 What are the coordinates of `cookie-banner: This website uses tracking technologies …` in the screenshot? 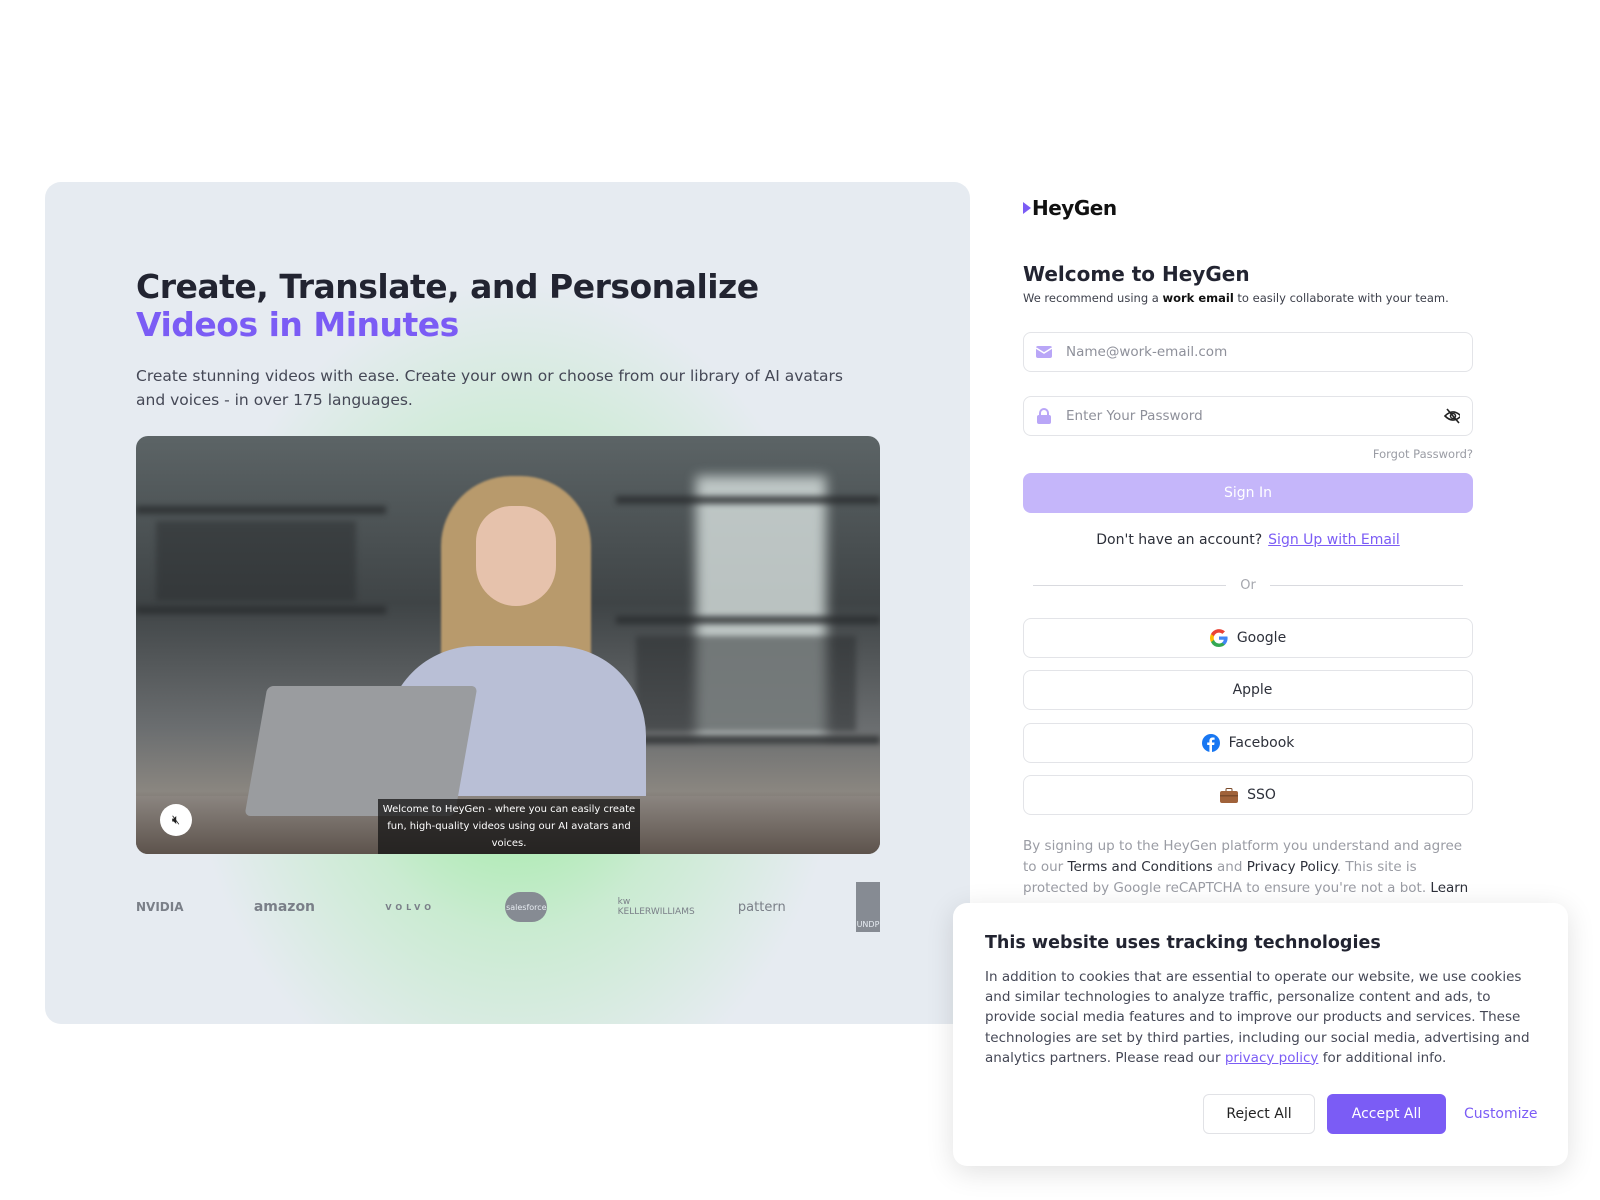 It's located at (1260, 1034).